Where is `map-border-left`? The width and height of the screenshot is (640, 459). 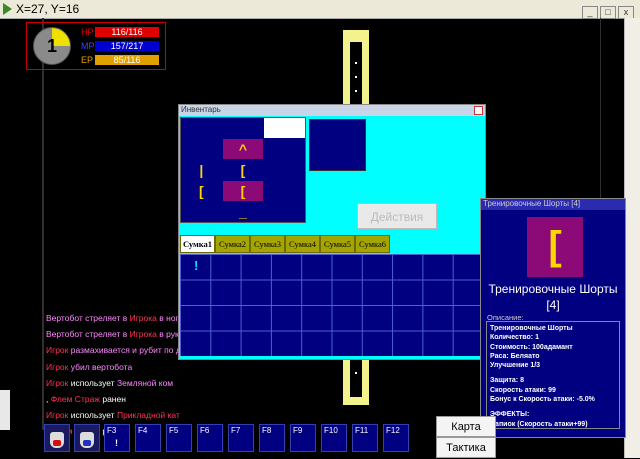 map-border-left is located at coordinates (43, 224).